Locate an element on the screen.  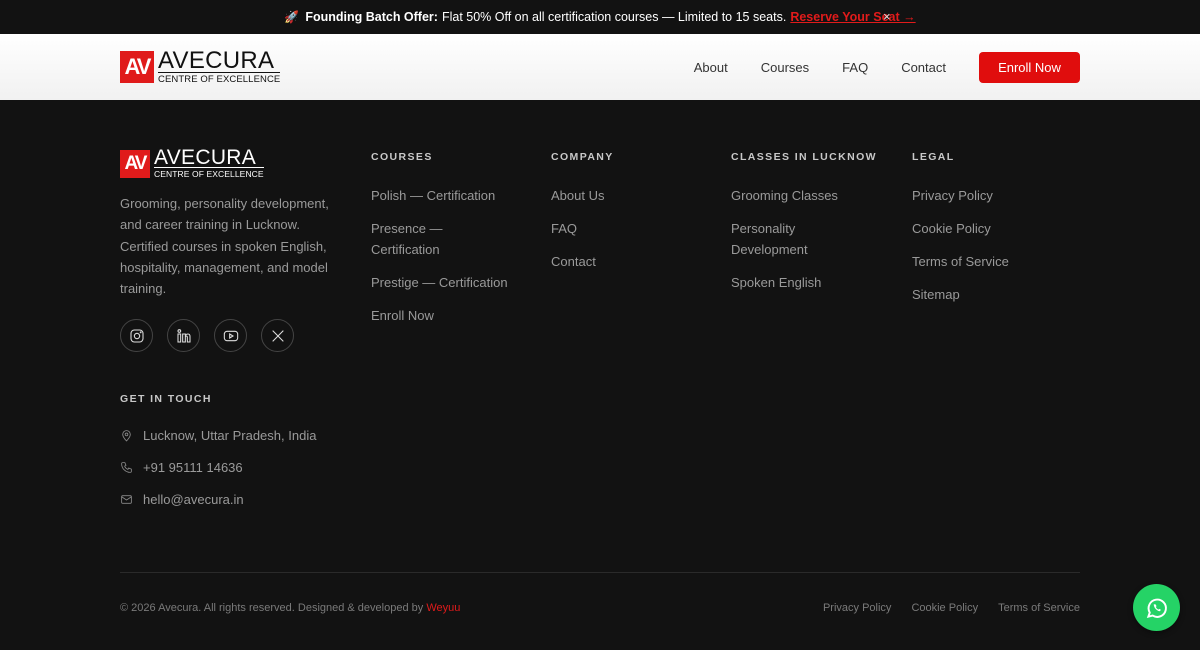
logo: AV AVECURA CENTRE OF EXCELLENCE is located at coordinates (200, 65).